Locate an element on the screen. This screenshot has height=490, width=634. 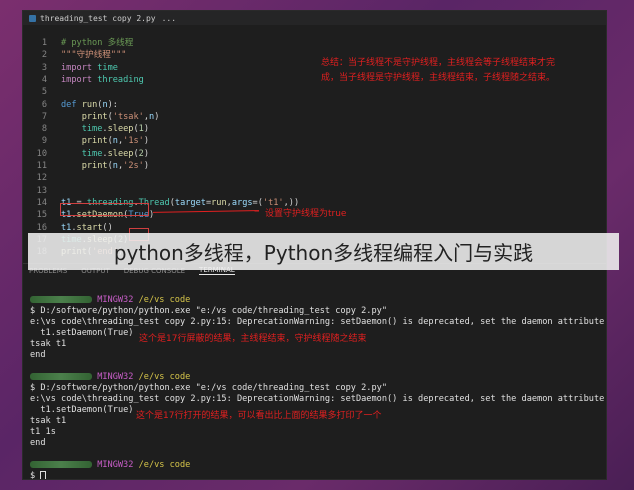
line-number: 15 is located at coordinates (41, 215).